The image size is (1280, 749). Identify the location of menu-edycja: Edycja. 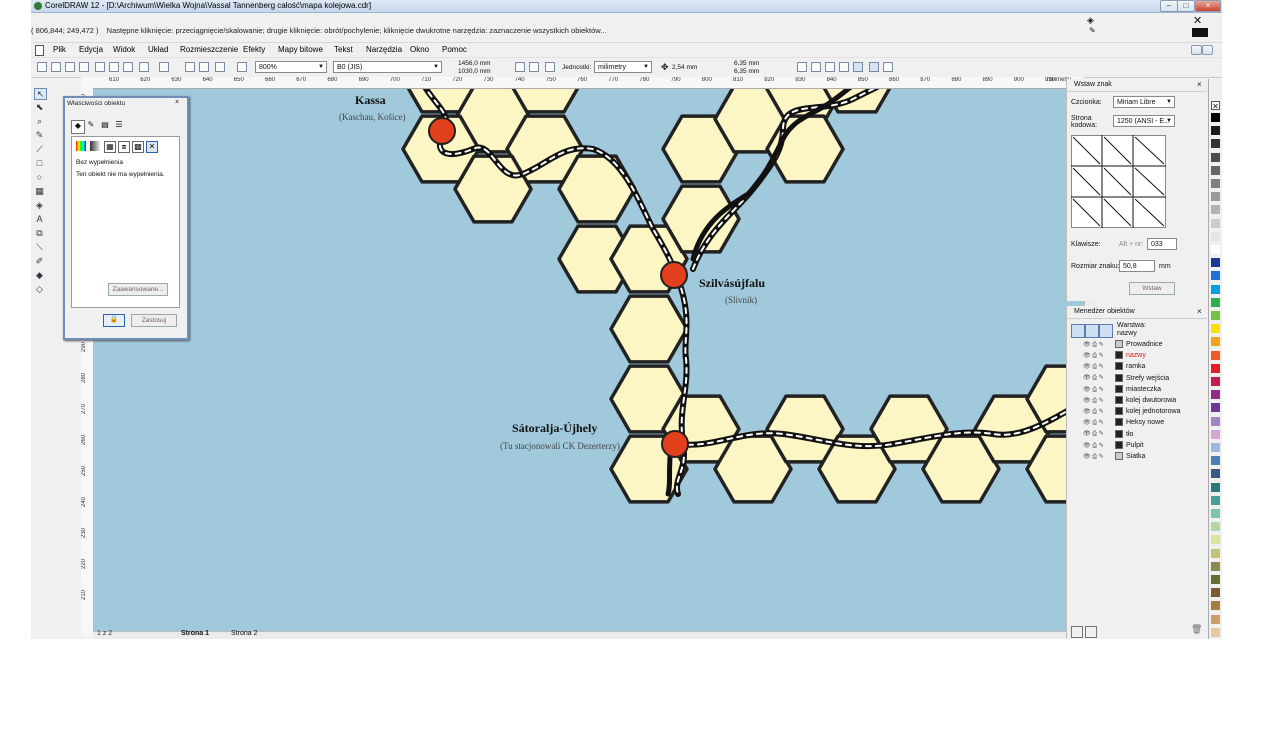
(91, 49).